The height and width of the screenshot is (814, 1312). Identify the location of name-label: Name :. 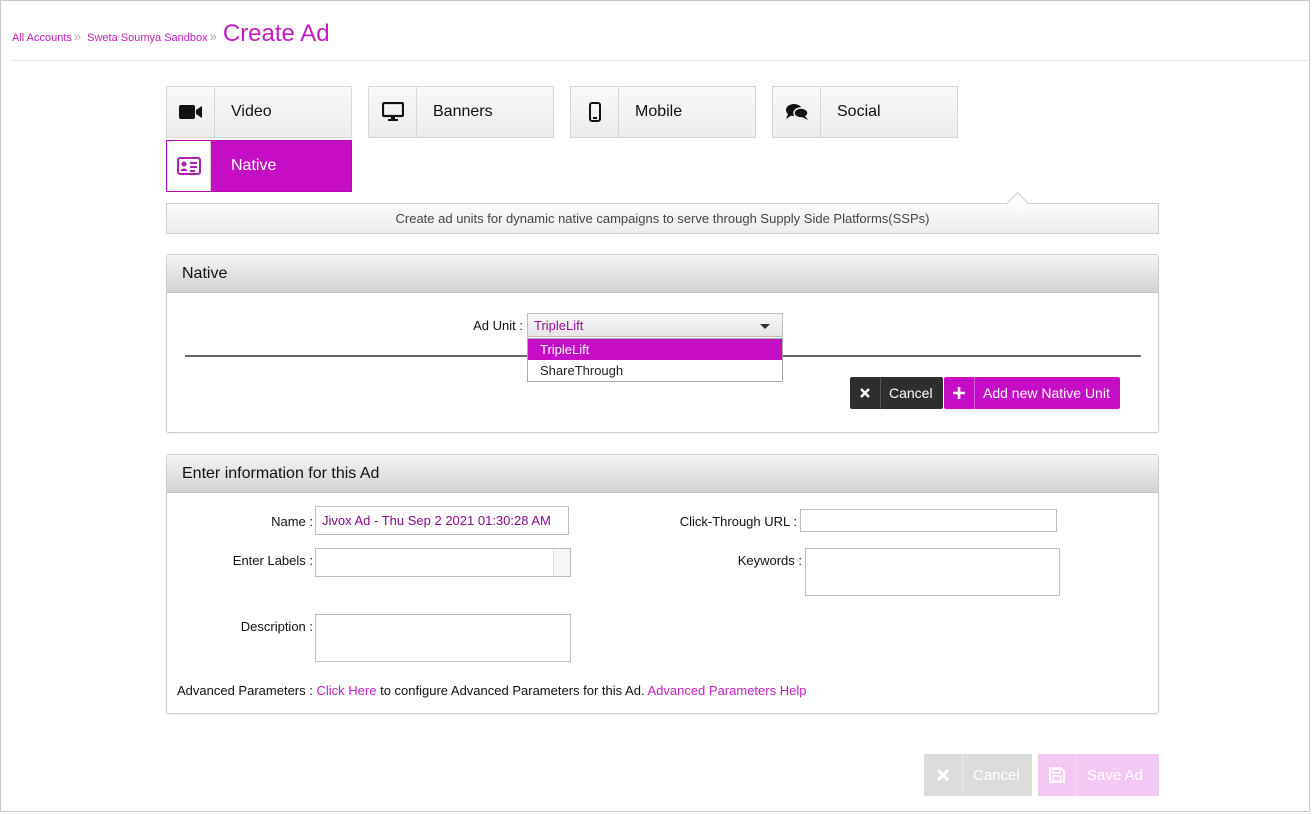
(292, 521).